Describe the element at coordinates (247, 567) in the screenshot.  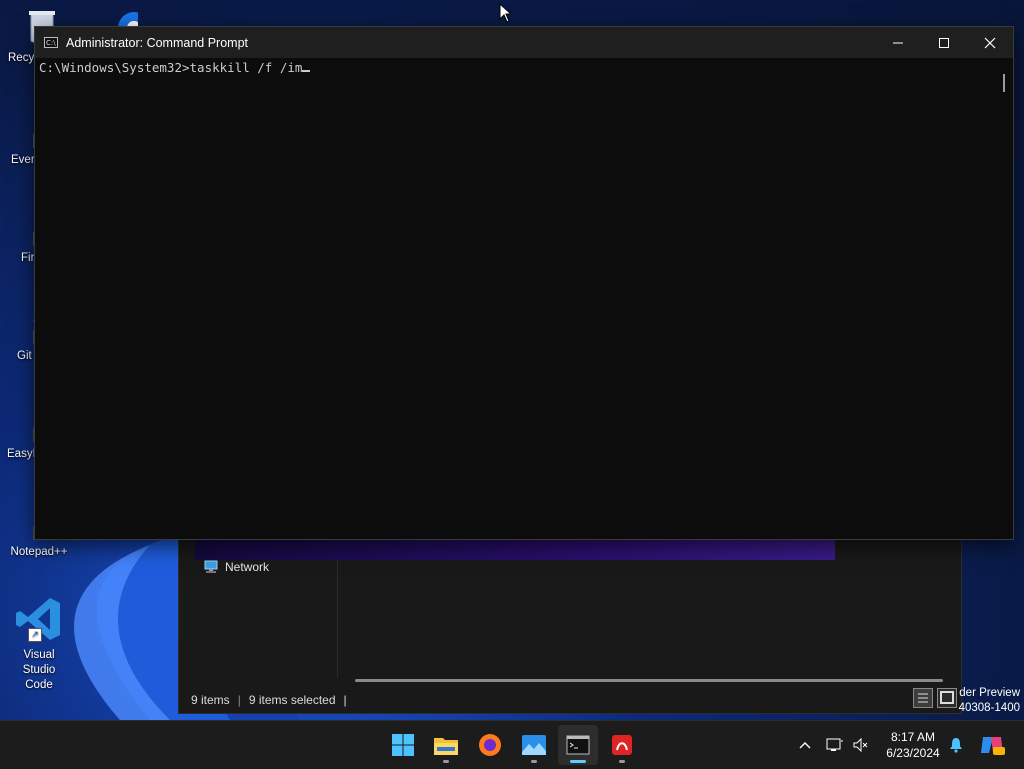
I see `nav-item-label: Network` at that location.